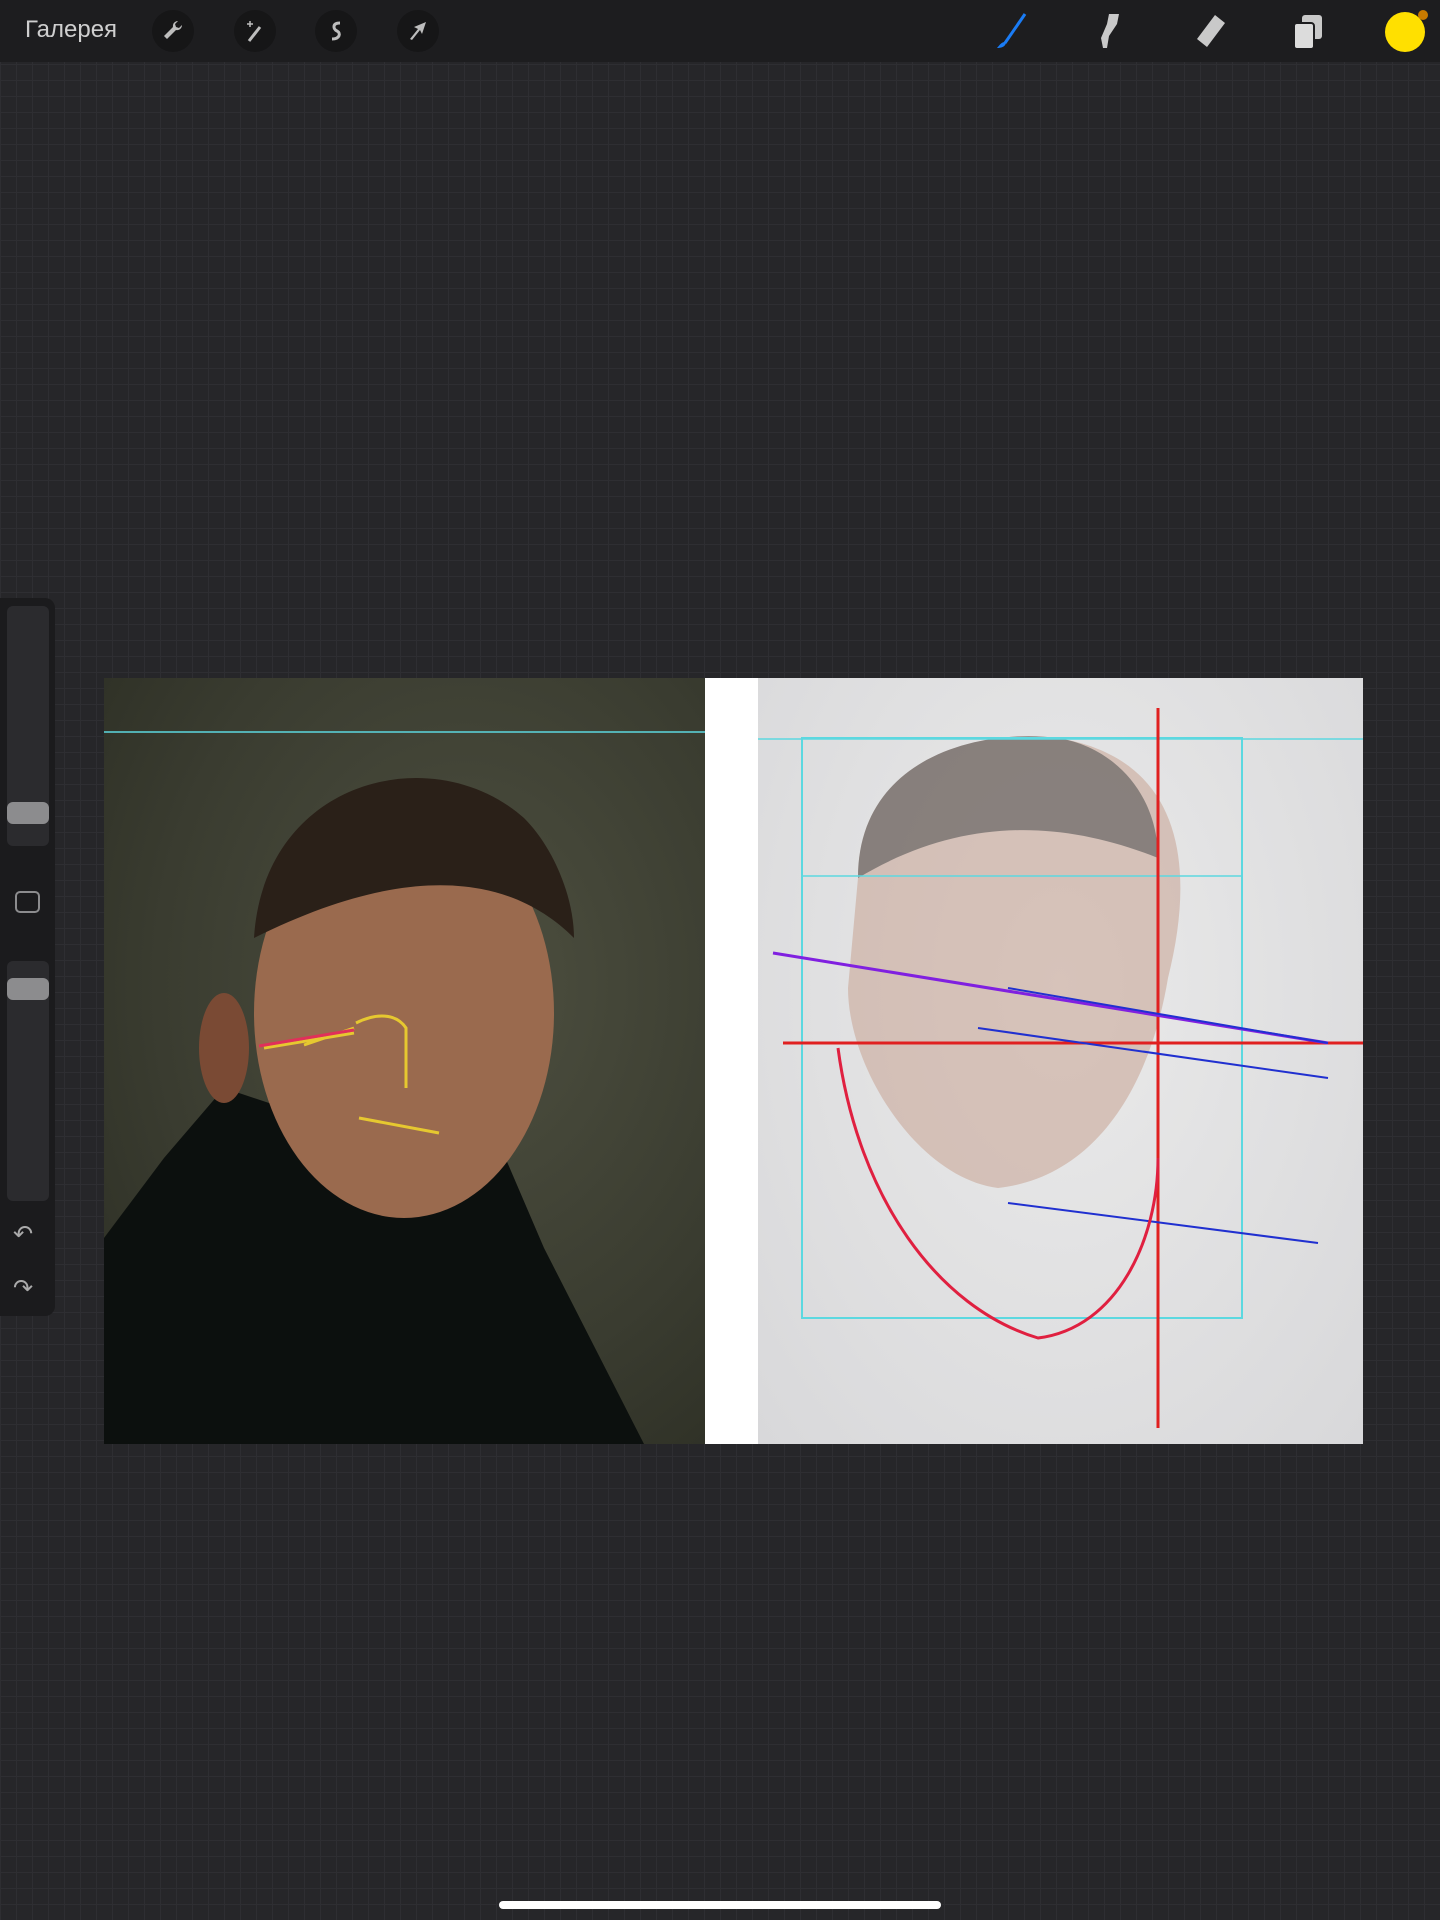 The image size is (1440, 1920). Describe the element at coordinates (23, 1288) in the screenshot. I see `redo-icon: ↷` at that location.